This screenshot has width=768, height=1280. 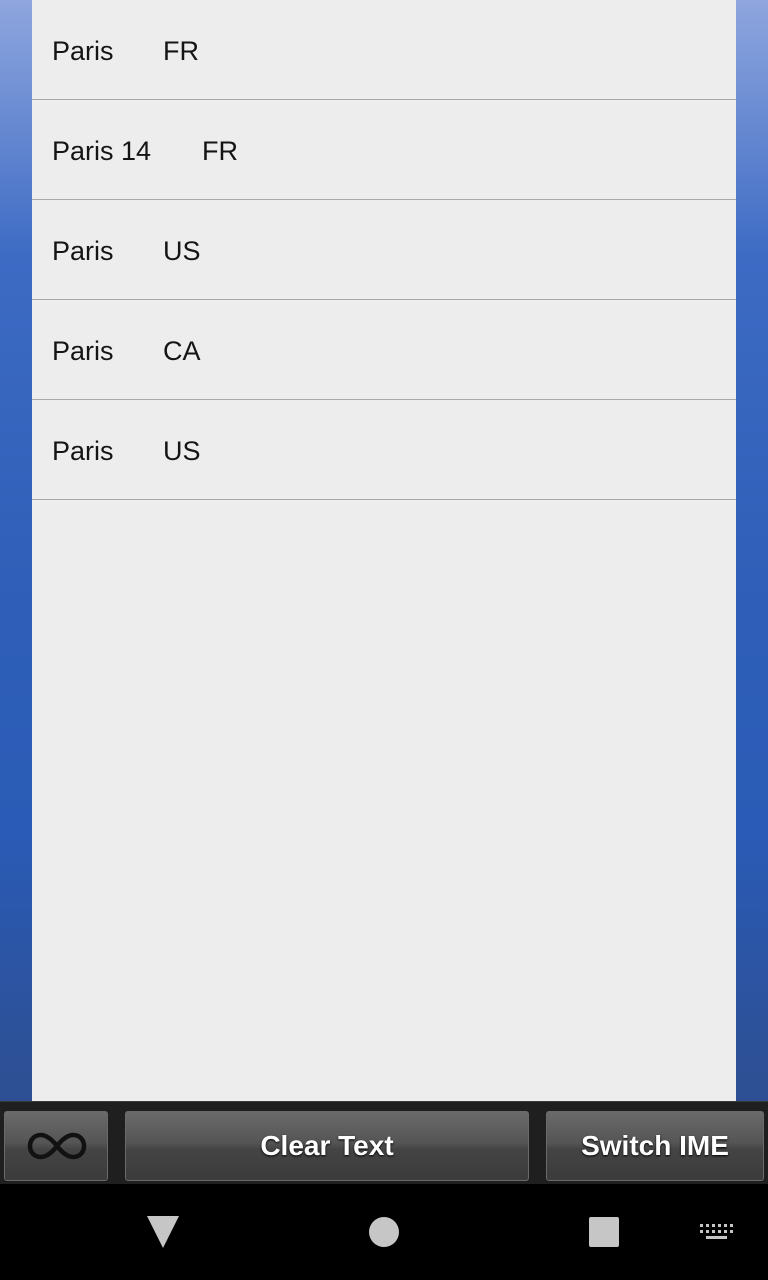 I want to click on switch-ime-button: Switch IME, so click(x=655, y=1146).